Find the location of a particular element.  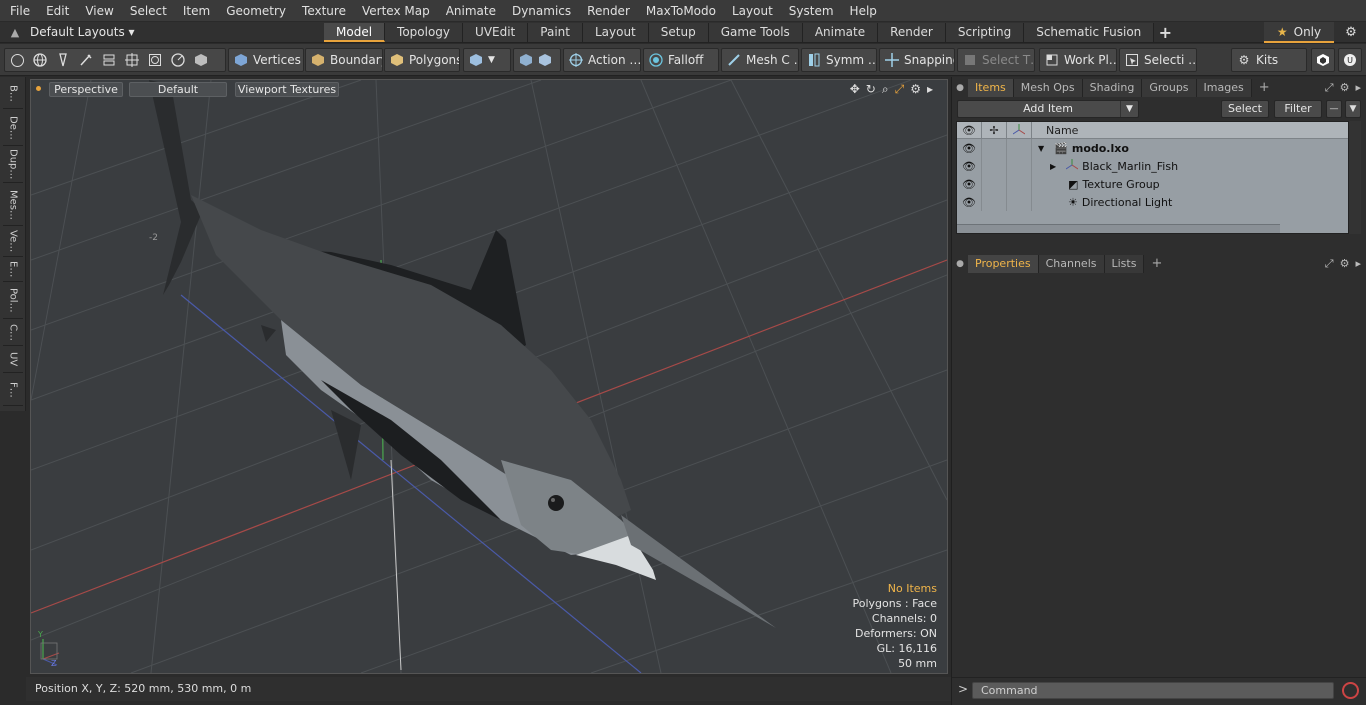

lock-column-icon: ✢ is located at coordinates (994, 130).